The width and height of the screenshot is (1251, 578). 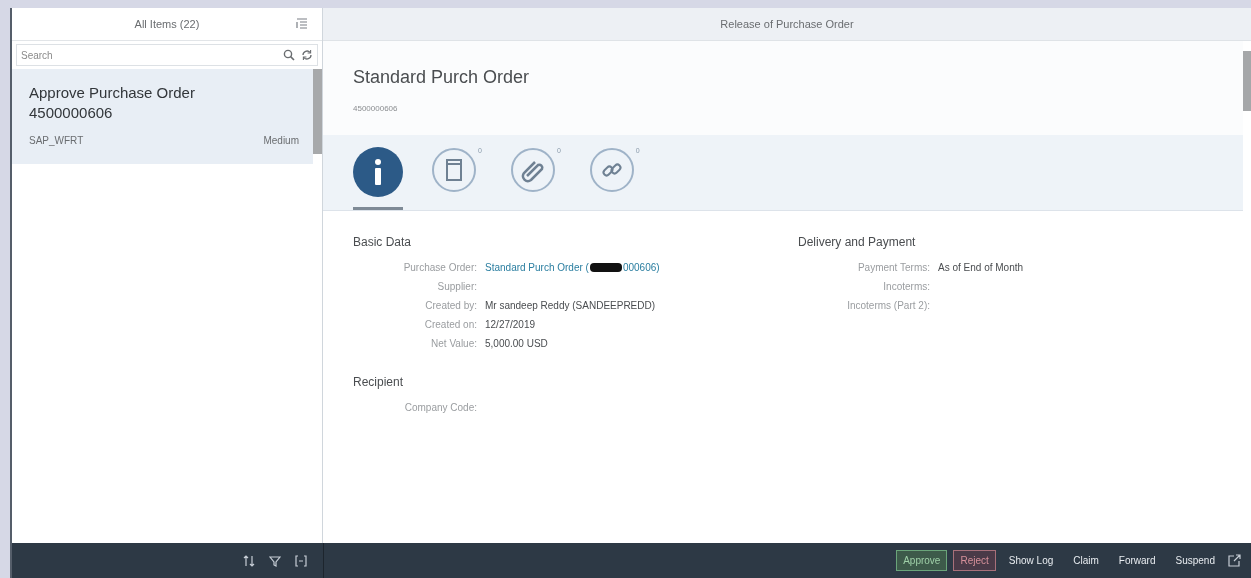 What do you see at coordinates (454, 170) in the screenshot?
I see `notes-icon` at bounding box center [454, 170].